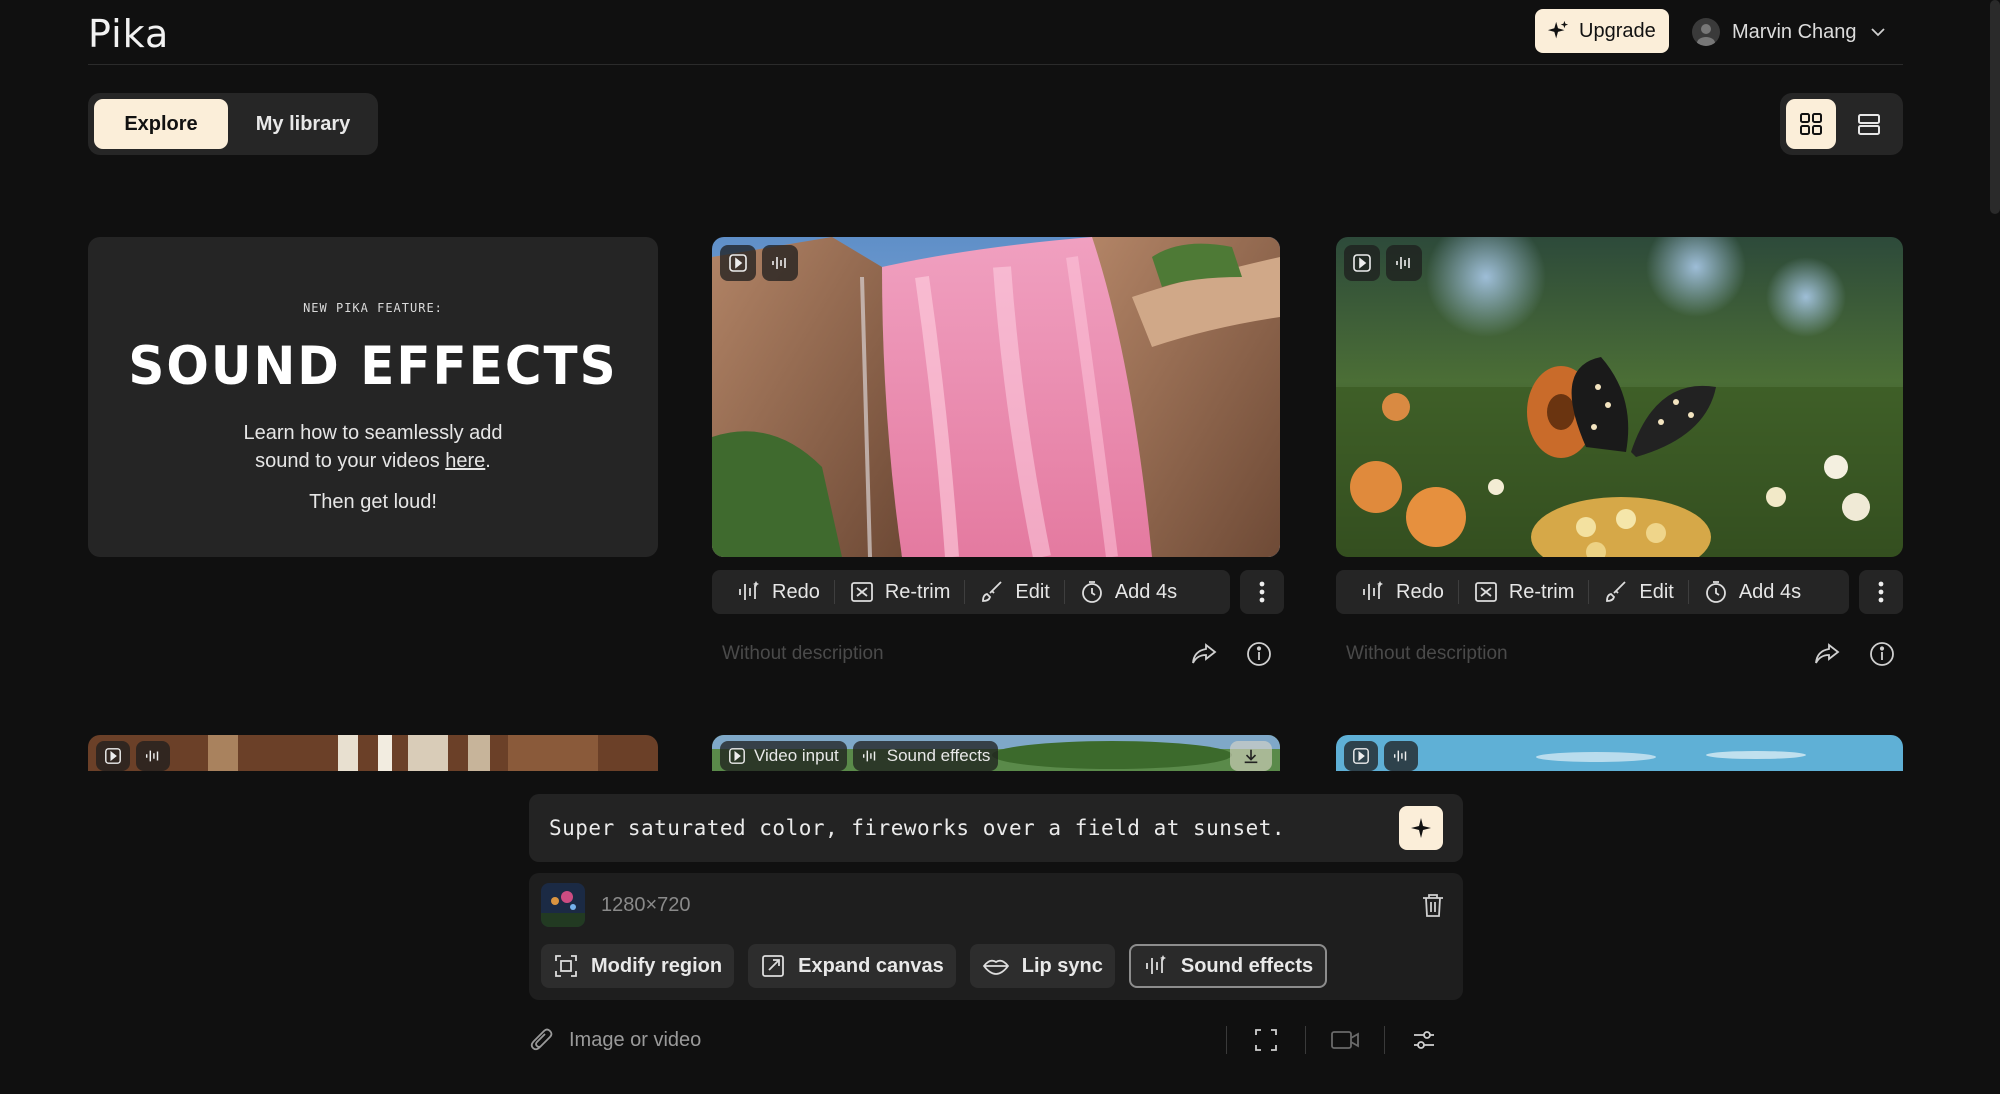 The width and height of the screenshot is (2000, 1094). I want to click on list-view-button, so click(1869, 124).